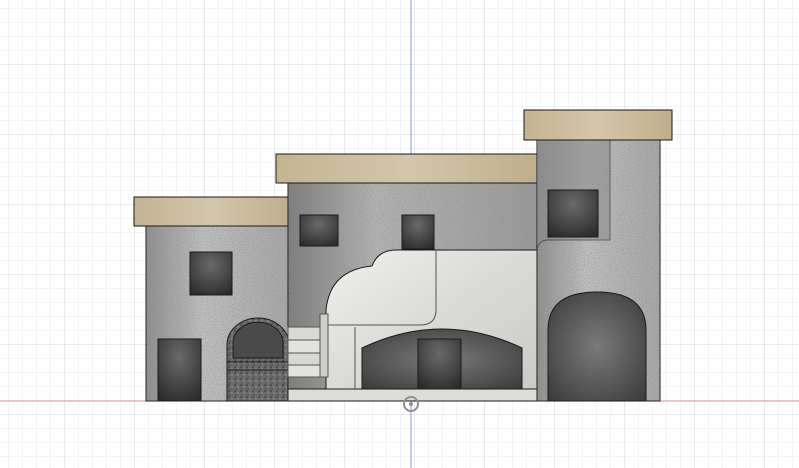 This screenshot has width=799, height=468. I want to click on left-house-window, so click(211, 273).